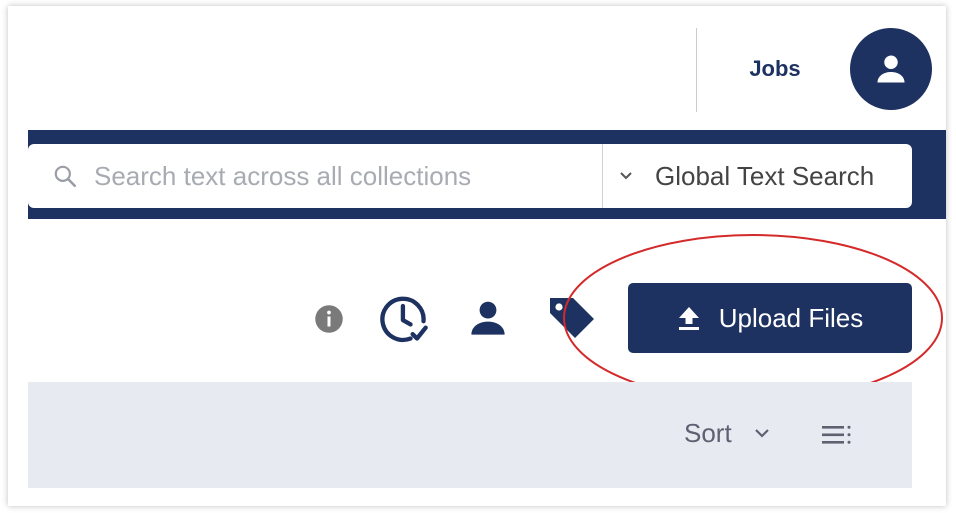 The height and width of the screenshot is (513, 956). I want to click on search-mode-dropdown: Global Text Search, so click(757, 176).